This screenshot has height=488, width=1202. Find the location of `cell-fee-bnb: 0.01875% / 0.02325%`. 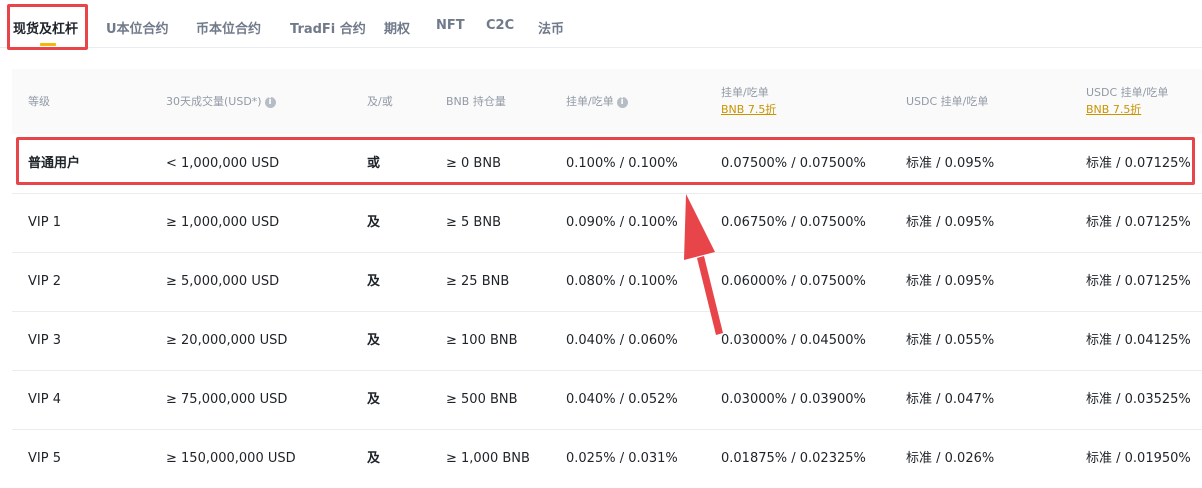

cell-fee-bnb: 0.01875% / 0.02325% is located at coordinates (793, 458).